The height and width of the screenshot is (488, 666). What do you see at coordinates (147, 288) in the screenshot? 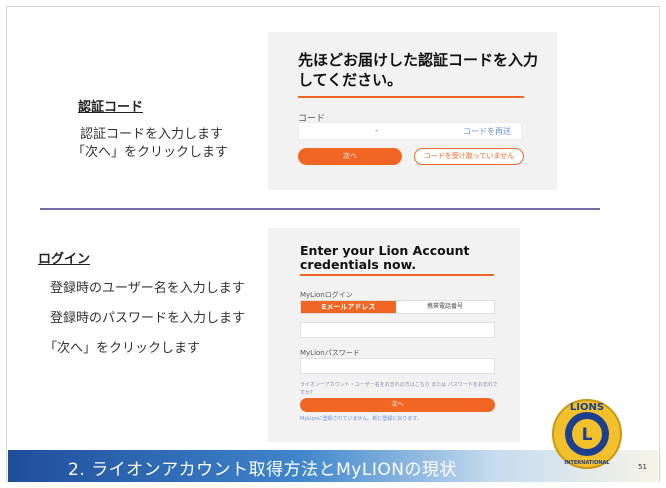
I see `login-step-1: 登録時のユーザー名を入力します` at bounding box center [147, 288].